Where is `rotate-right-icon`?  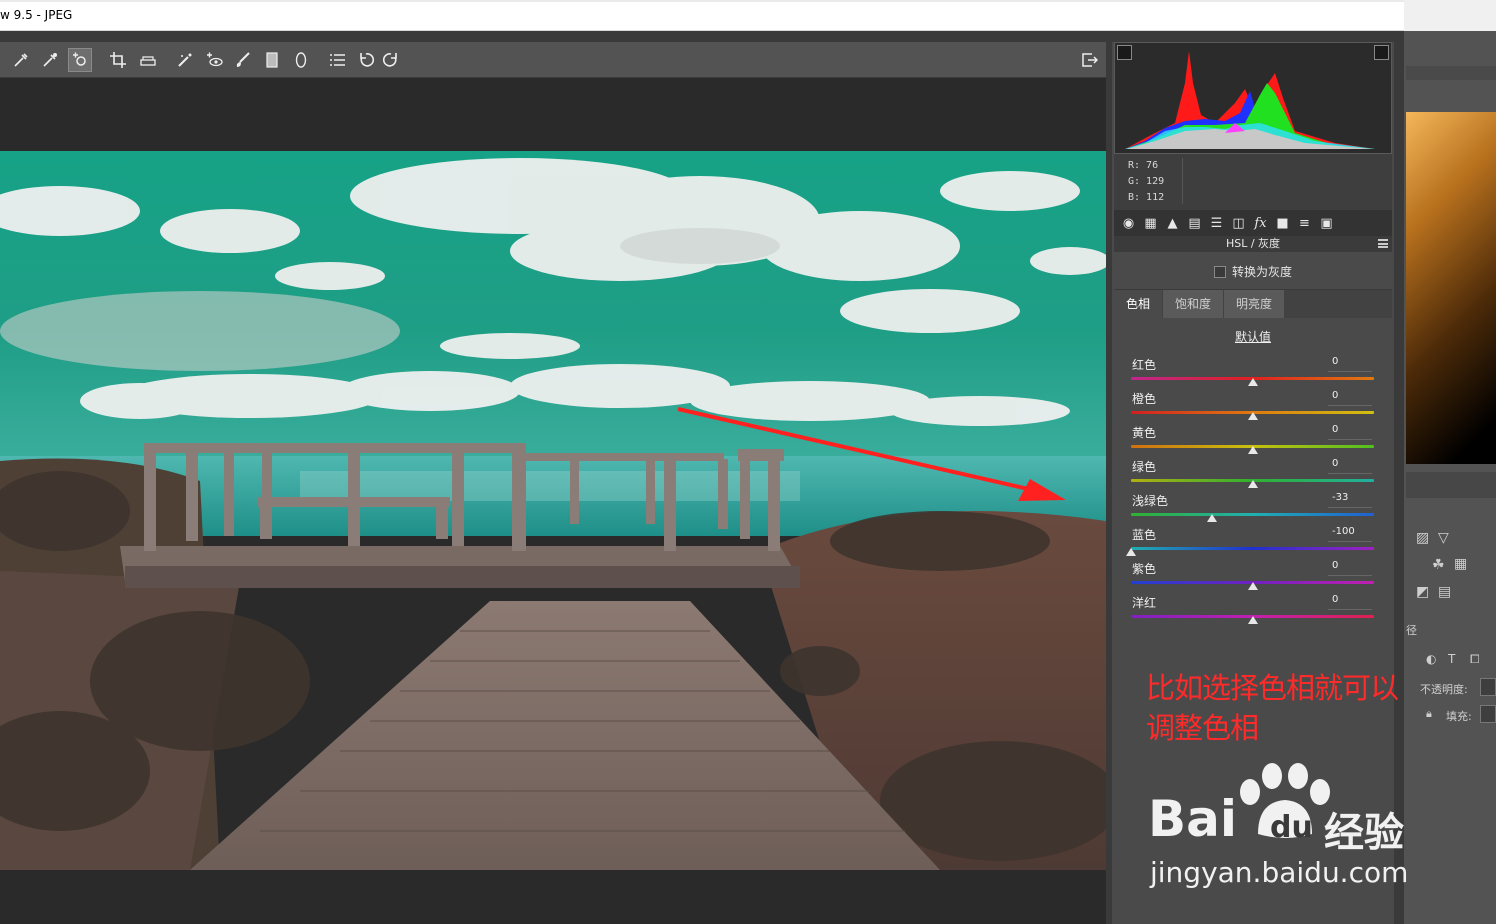 rotate-right-icon is located at coordinates (391, 60).